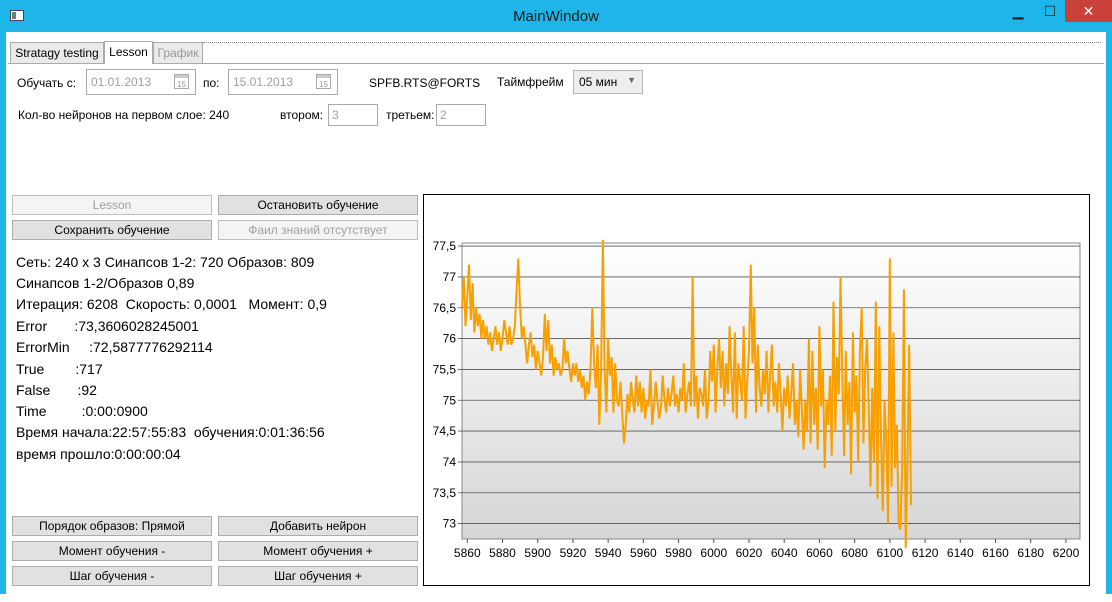 The width and height of the screenshot is (1112, 602). I want to click on second-layer-input: 3, so click(353, 115).